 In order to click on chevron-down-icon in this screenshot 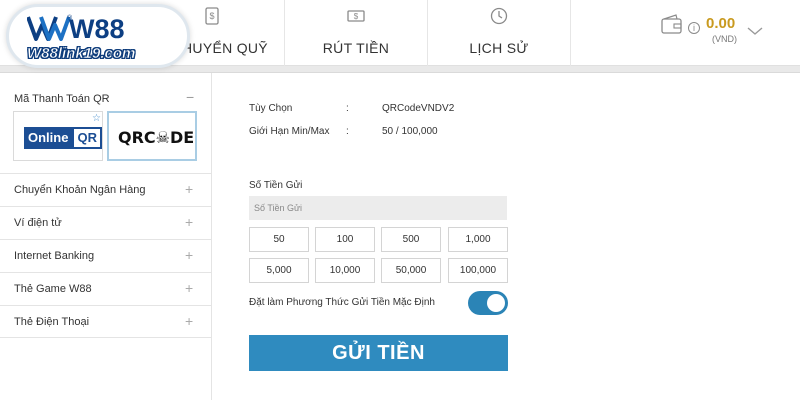, I will do `click(755, 30)`.